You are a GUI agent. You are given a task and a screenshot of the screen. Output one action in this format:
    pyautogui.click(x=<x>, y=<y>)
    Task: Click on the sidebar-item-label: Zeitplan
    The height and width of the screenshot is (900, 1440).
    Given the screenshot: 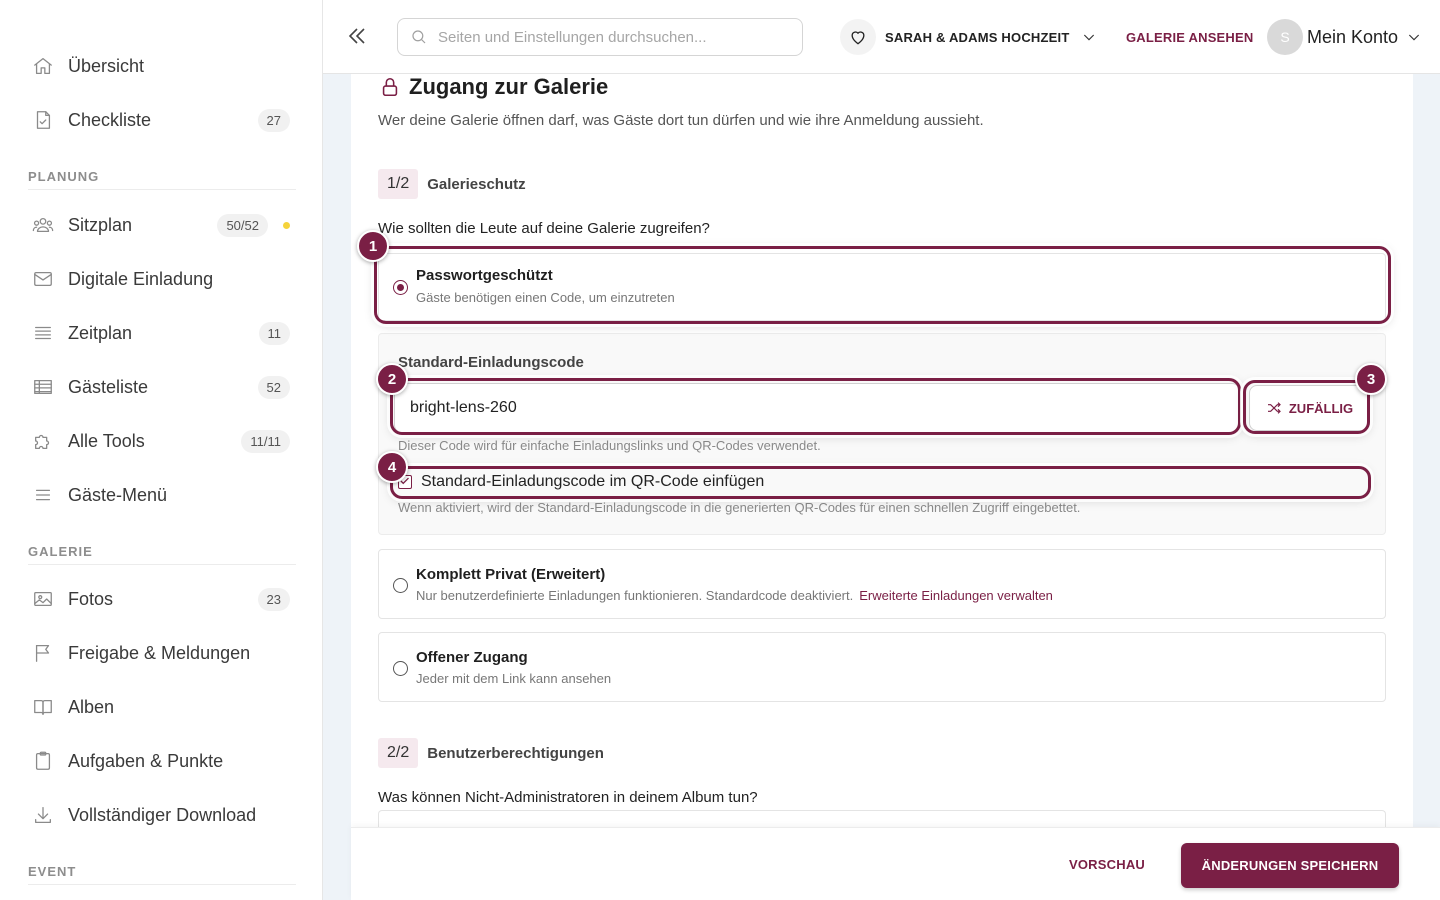 What is the action you would take?
    pyautogui.click(x=100, y=332)
    